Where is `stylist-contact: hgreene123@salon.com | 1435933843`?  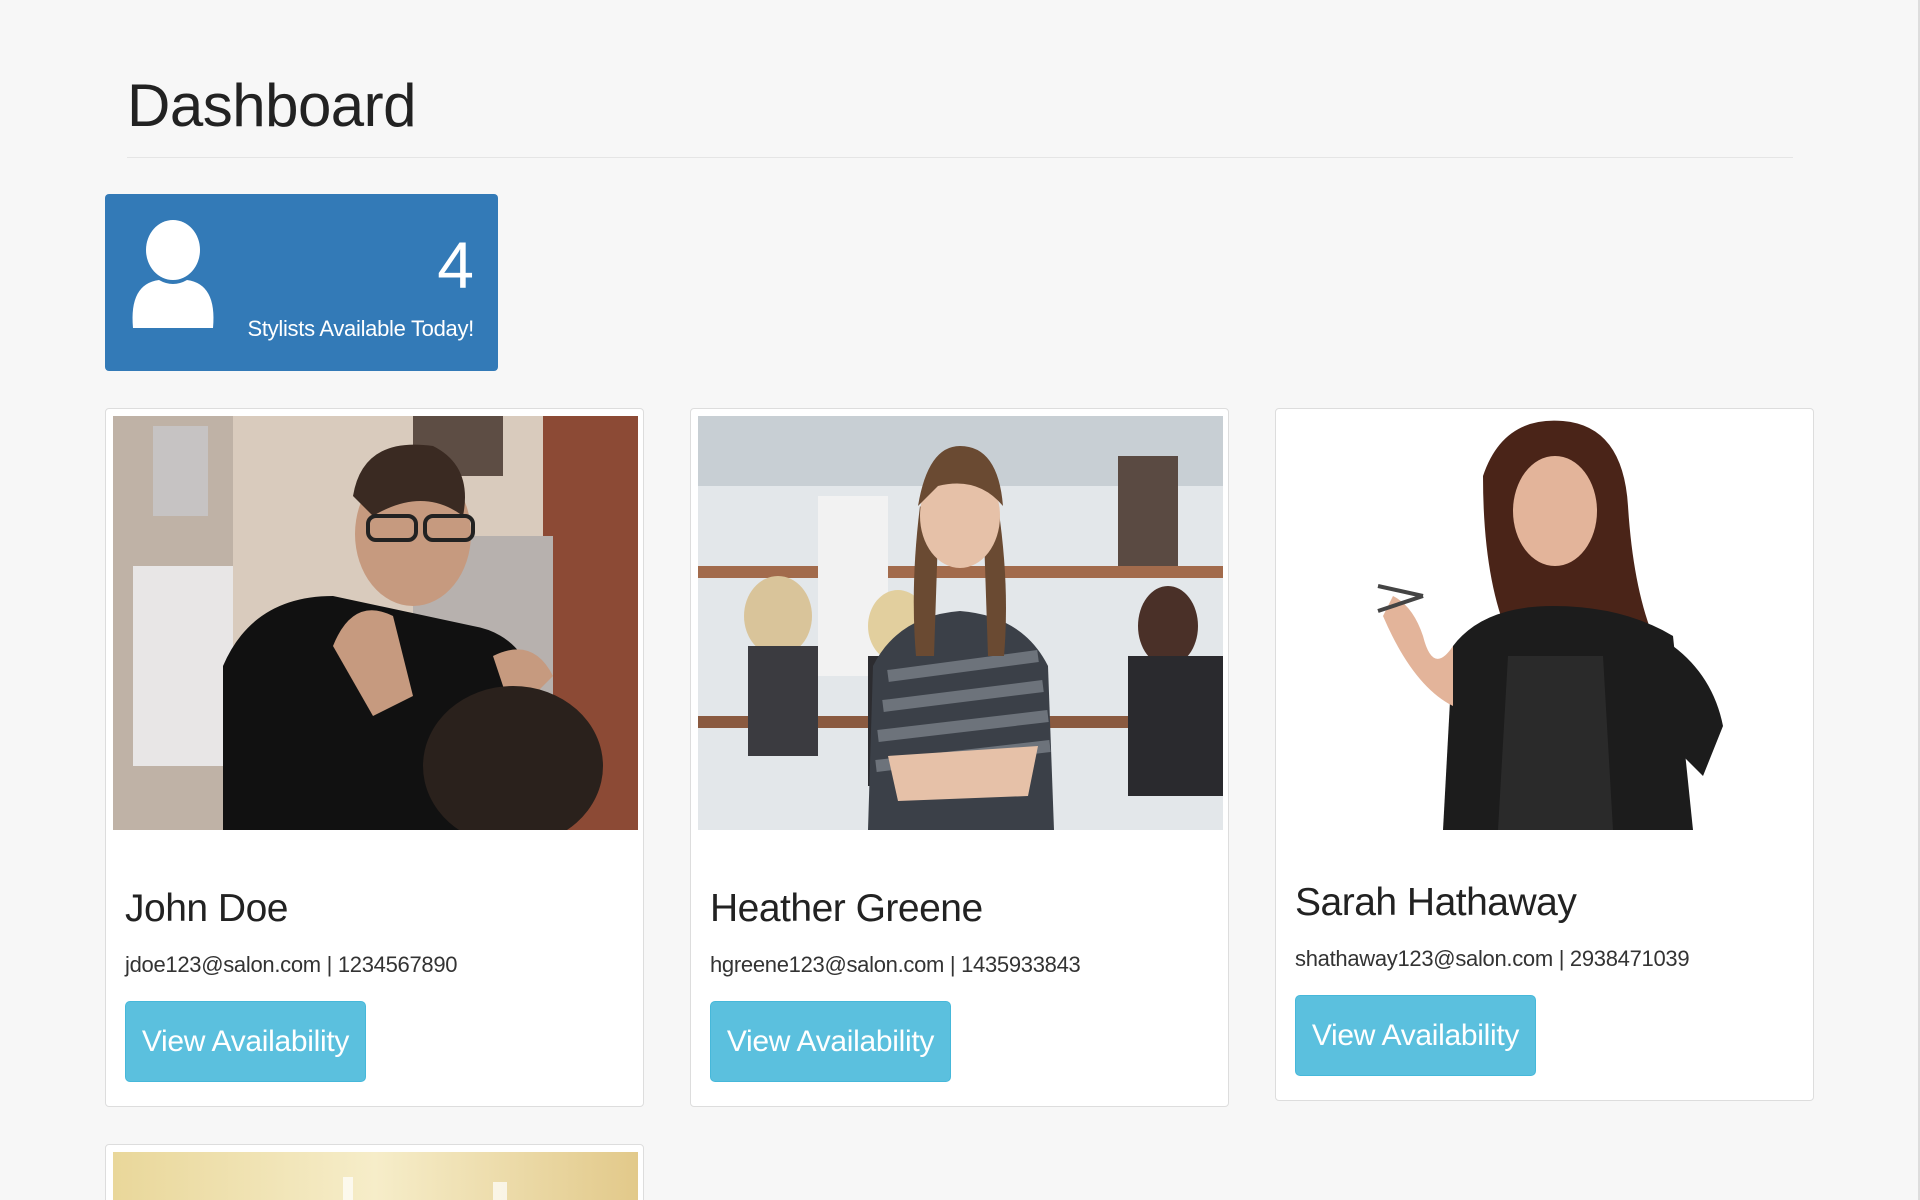 stylist-contact: hgreene123@salon.com | 1435933843 is located at coordinates (895, 964).